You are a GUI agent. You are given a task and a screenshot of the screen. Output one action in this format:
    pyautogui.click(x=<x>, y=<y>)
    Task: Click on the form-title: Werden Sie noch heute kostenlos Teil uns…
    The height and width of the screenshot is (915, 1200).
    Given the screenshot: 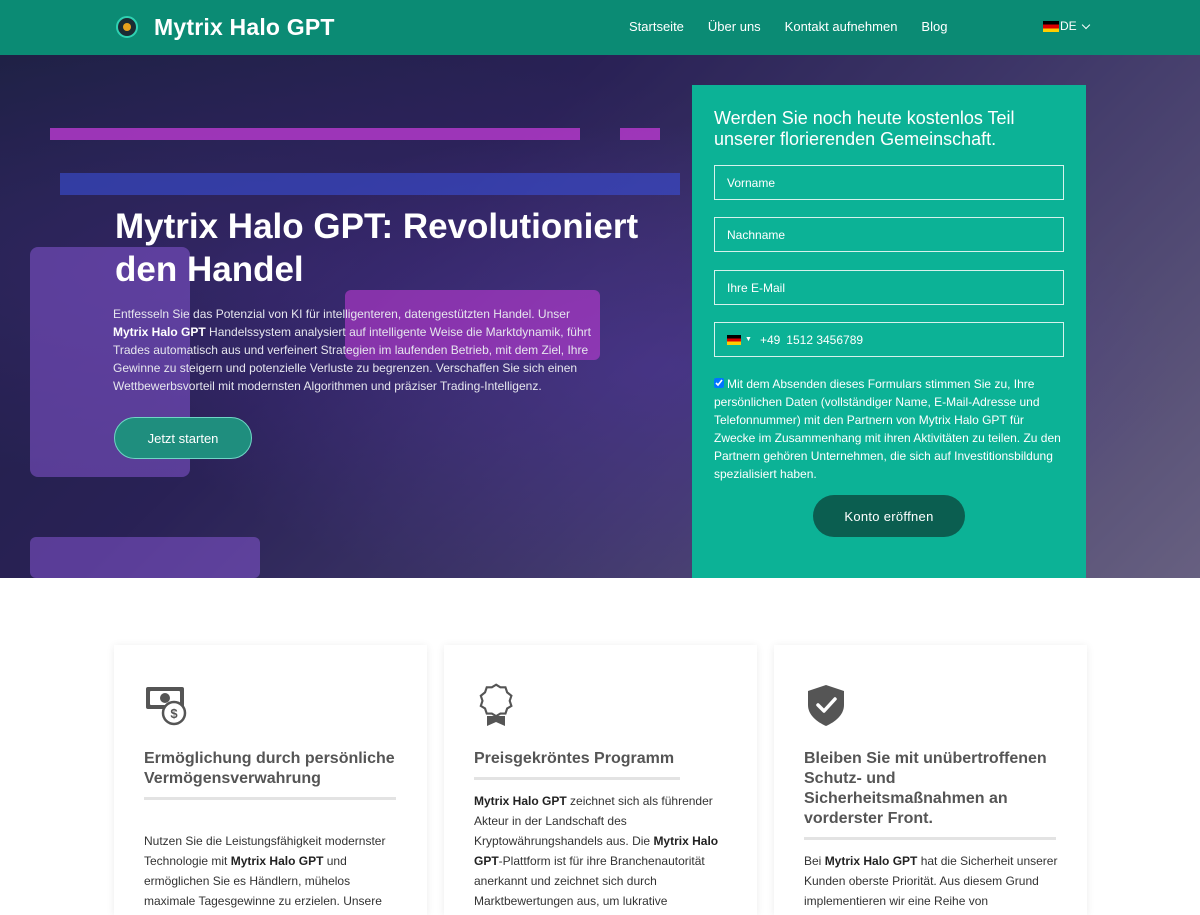 What is the action you would take?
    pyautogui.click(x=864, y=128)
    